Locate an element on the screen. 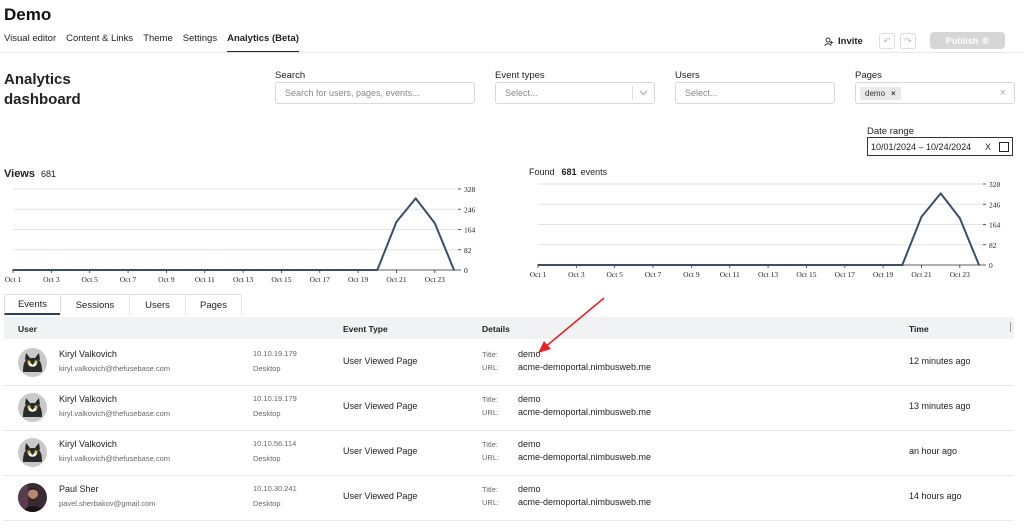  x-tick-label: Oct 3 is located at coordinates (51, 279).